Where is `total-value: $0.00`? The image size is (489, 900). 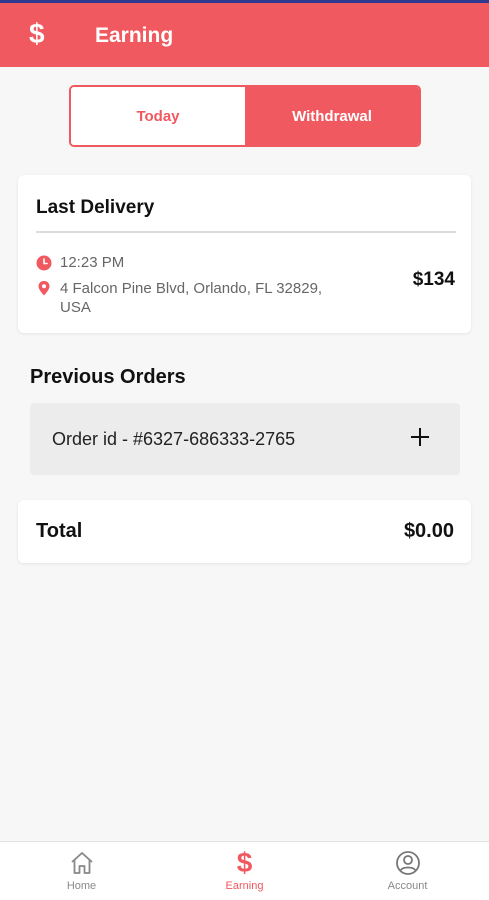 total-value: $0.00 is located at coordinates (428, 531).